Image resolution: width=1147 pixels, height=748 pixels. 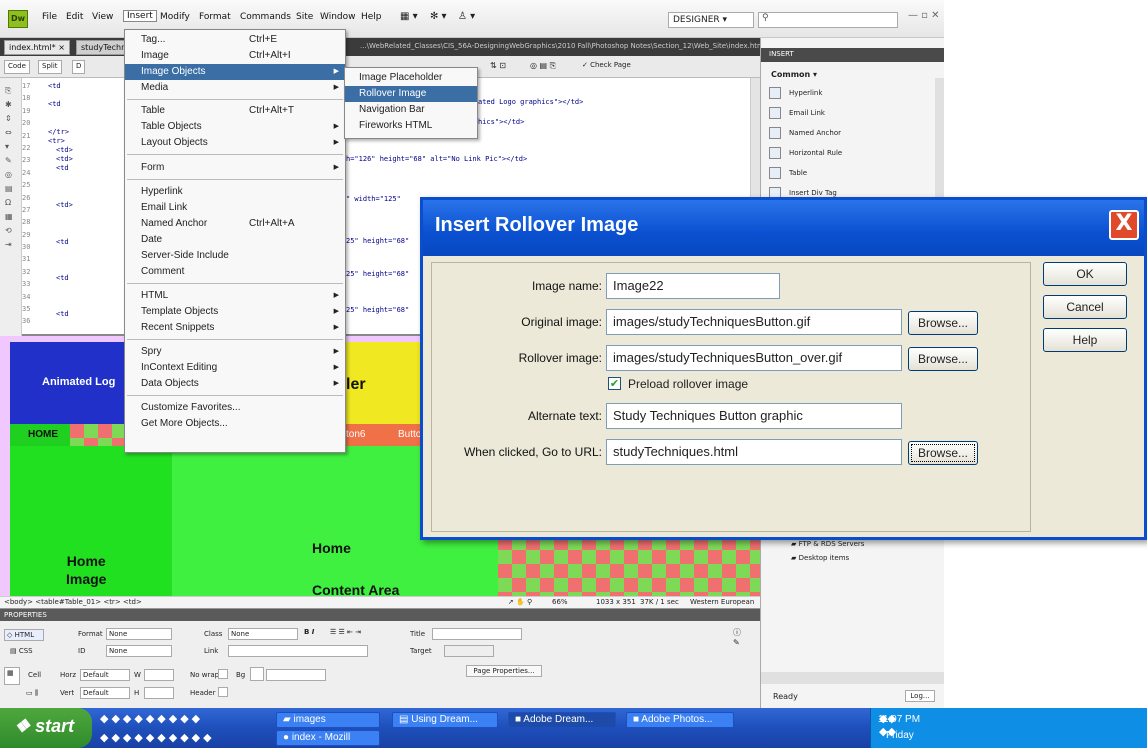 I want to click on menu-format: Format, so click(x=215, y=17).